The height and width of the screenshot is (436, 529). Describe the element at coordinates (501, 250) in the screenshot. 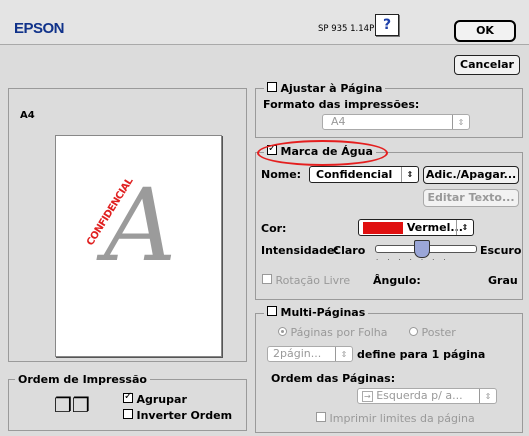

I see `intensity-dark-label: Escuro` at that location.